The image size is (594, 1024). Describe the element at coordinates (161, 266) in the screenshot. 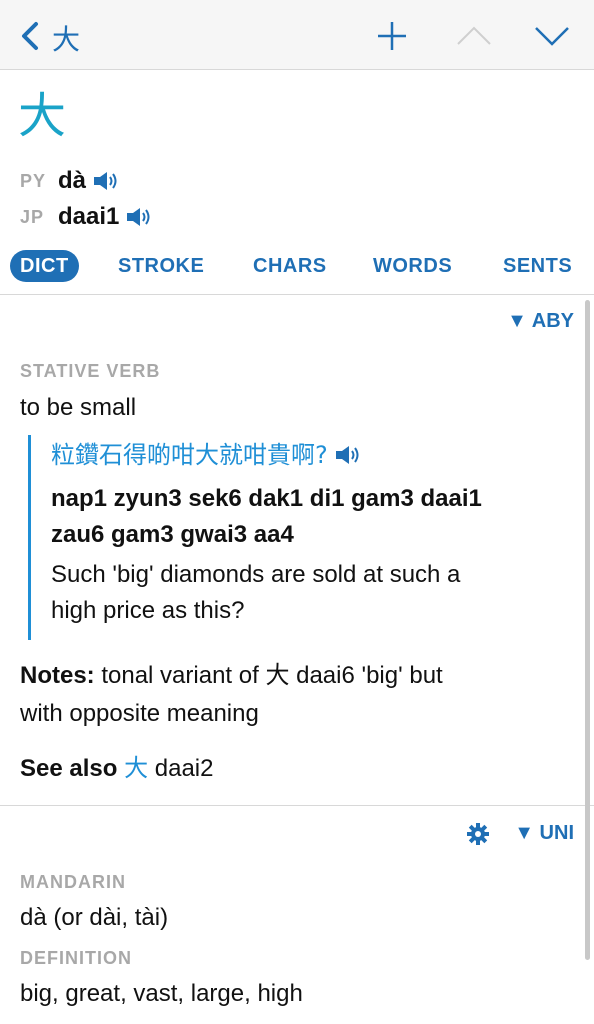

I see `tab-stroke: STROKE` at that location.